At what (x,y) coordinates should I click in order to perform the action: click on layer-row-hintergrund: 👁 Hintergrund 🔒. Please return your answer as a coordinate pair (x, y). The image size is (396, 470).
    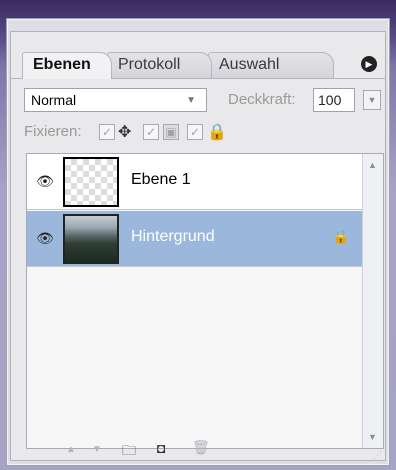
    Looking at the image, I should click on (195, 239).